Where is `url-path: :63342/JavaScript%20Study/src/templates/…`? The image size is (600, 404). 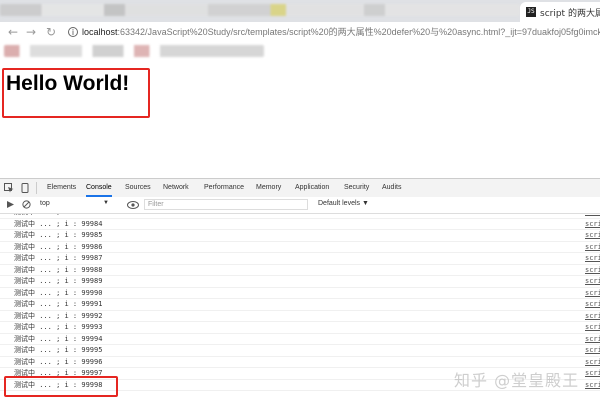
url-path: :63342/JavaScript%20Study/src/templates/… is located at coordinates (358, 32).